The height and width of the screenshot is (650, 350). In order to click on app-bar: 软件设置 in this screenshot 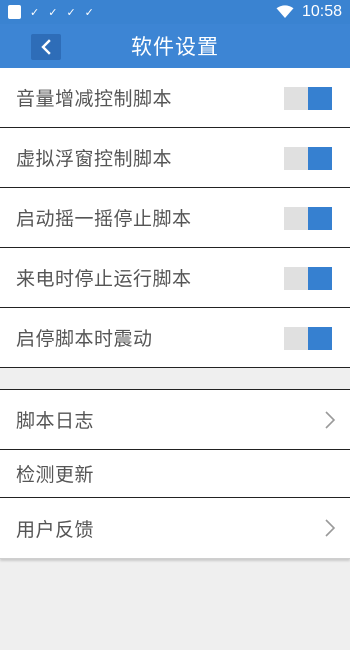, I will do `click(175, 46)`.